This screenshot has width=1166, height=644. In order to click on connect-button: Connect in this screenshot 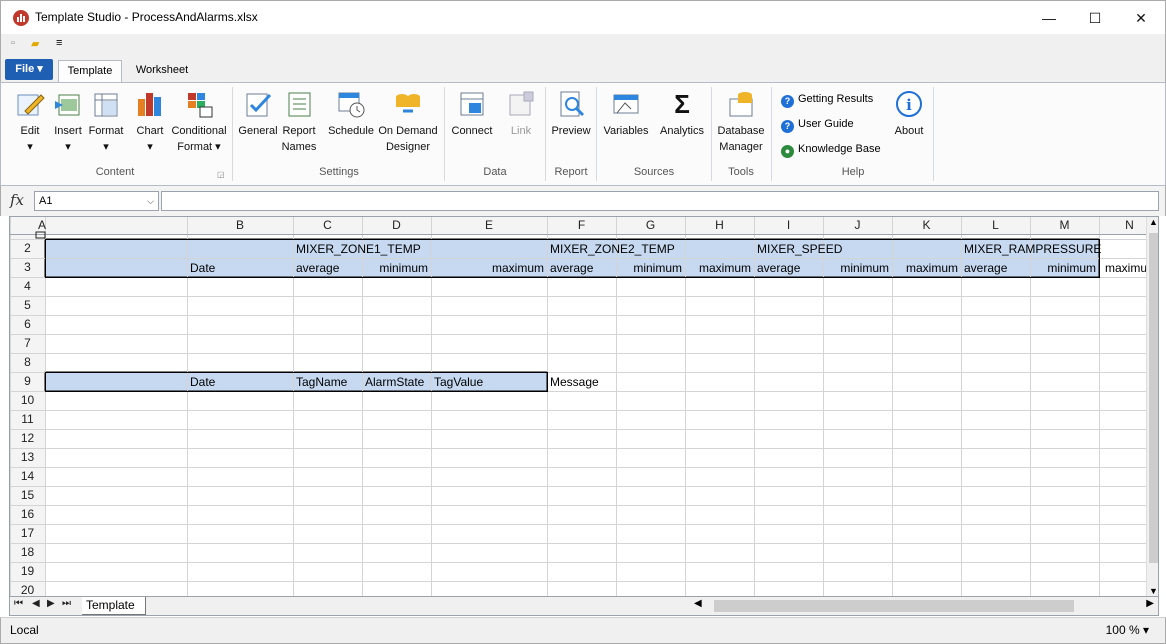, I will do `click(472, 114)`.